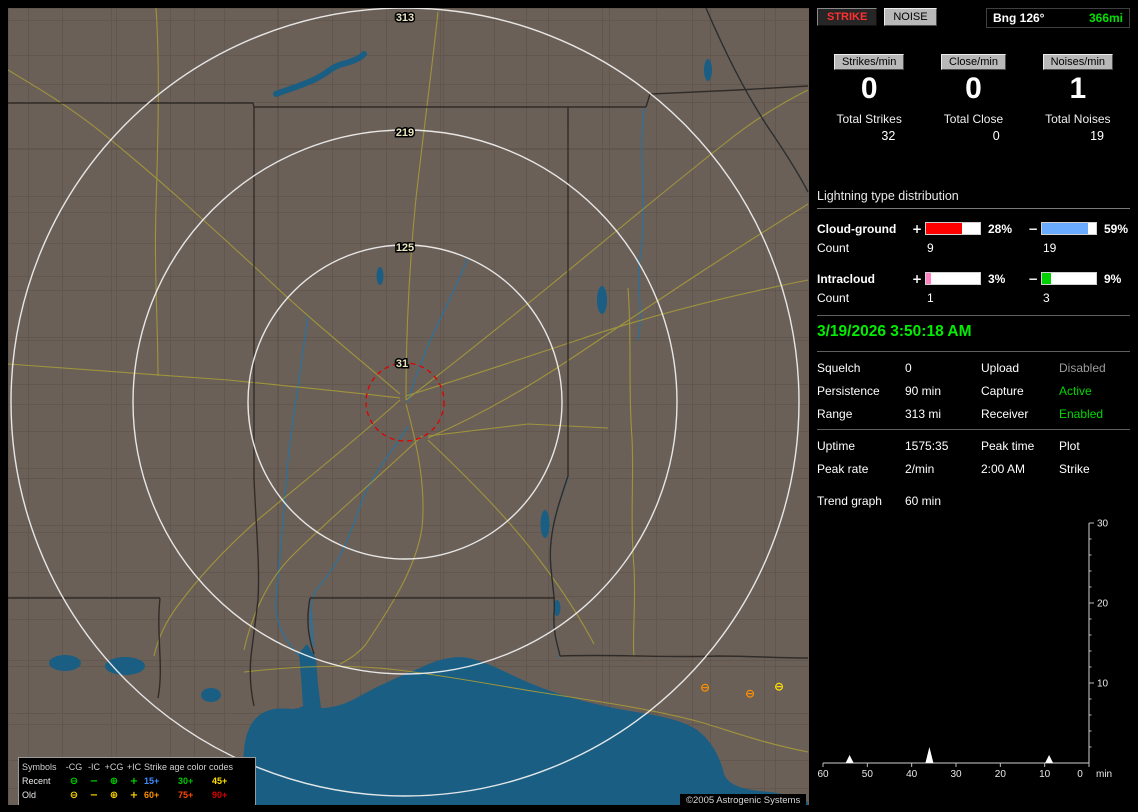 The height and width of the screenshot is (812, 1138). I want to click on ic-count-label: Count, so click(833, 297).